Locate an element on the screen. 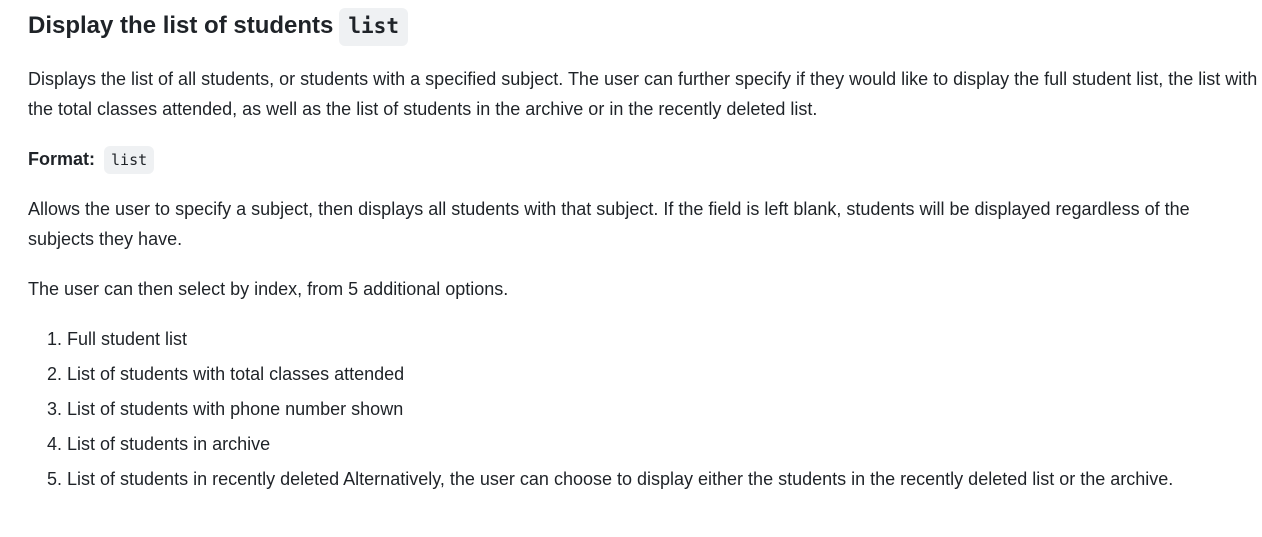 The width and height of the screenshot is (1262, 537). format-label: Format: is located at coordinates (61, 159).